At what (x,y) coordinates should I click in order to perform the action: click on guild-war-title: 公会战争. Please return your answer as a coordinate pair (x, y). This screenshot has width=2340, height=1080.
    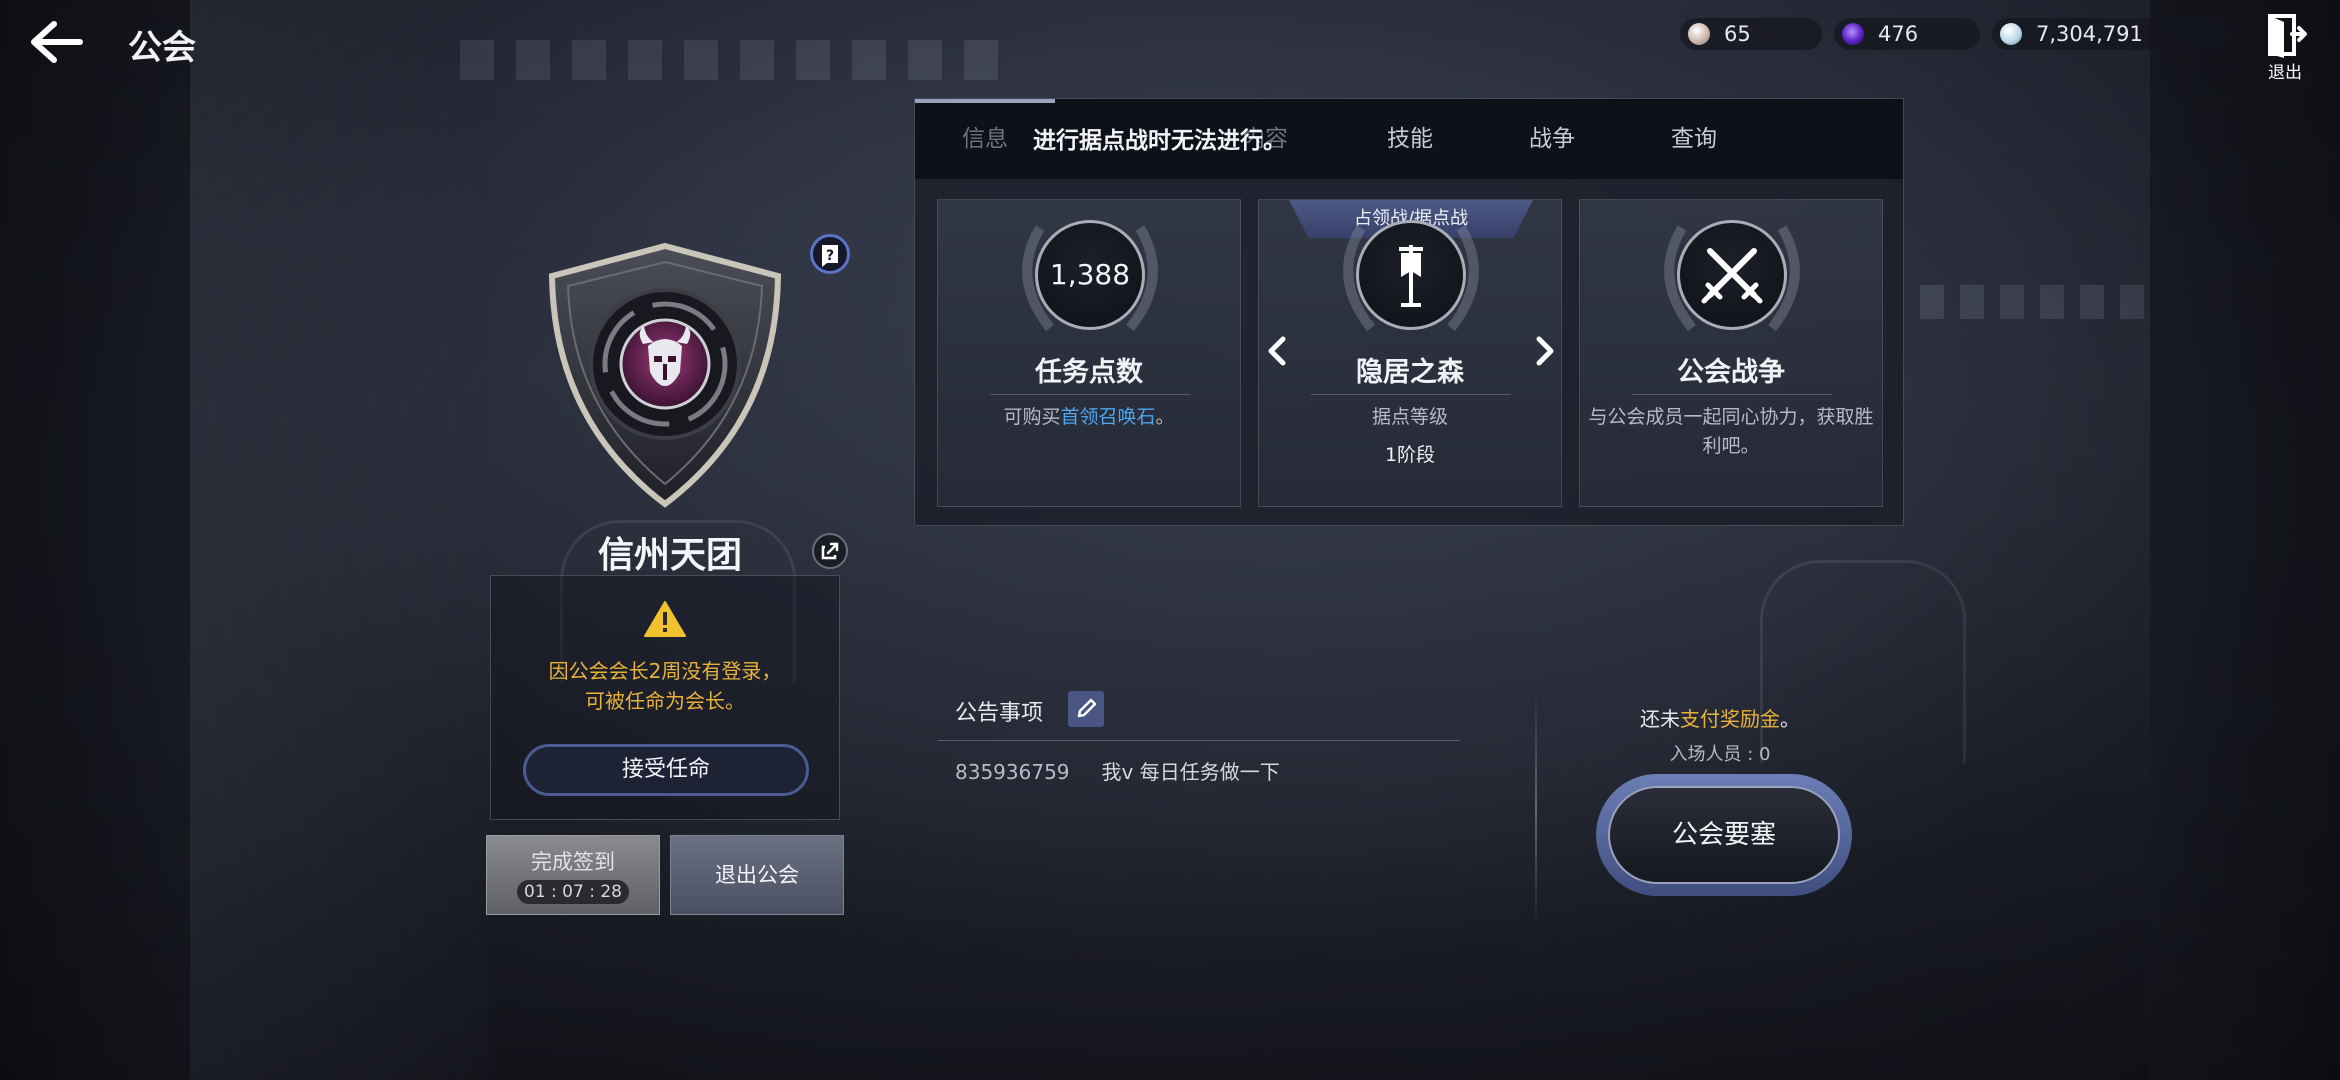
    Looking at the image, I should click on (1731, 372).